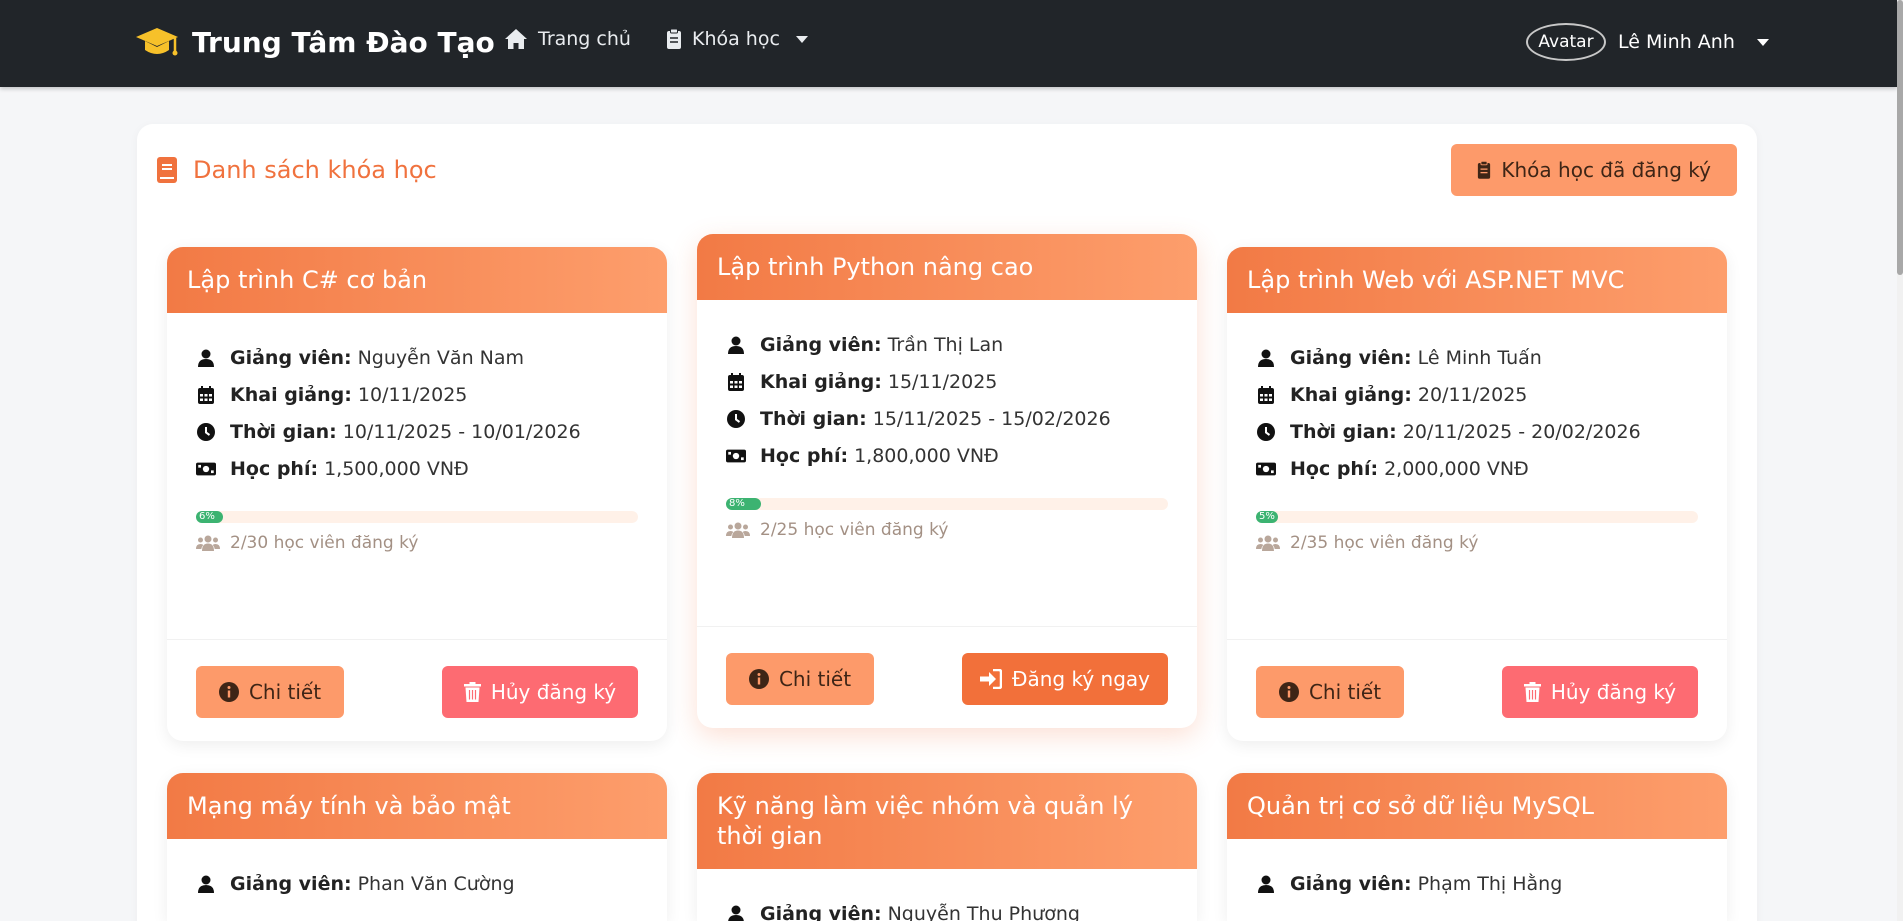  What do you see at coordinates (983, 911) in the screenshot?
I see `instructor-value: Nguyễn Thu Phương` at bounding box center [983, 911].